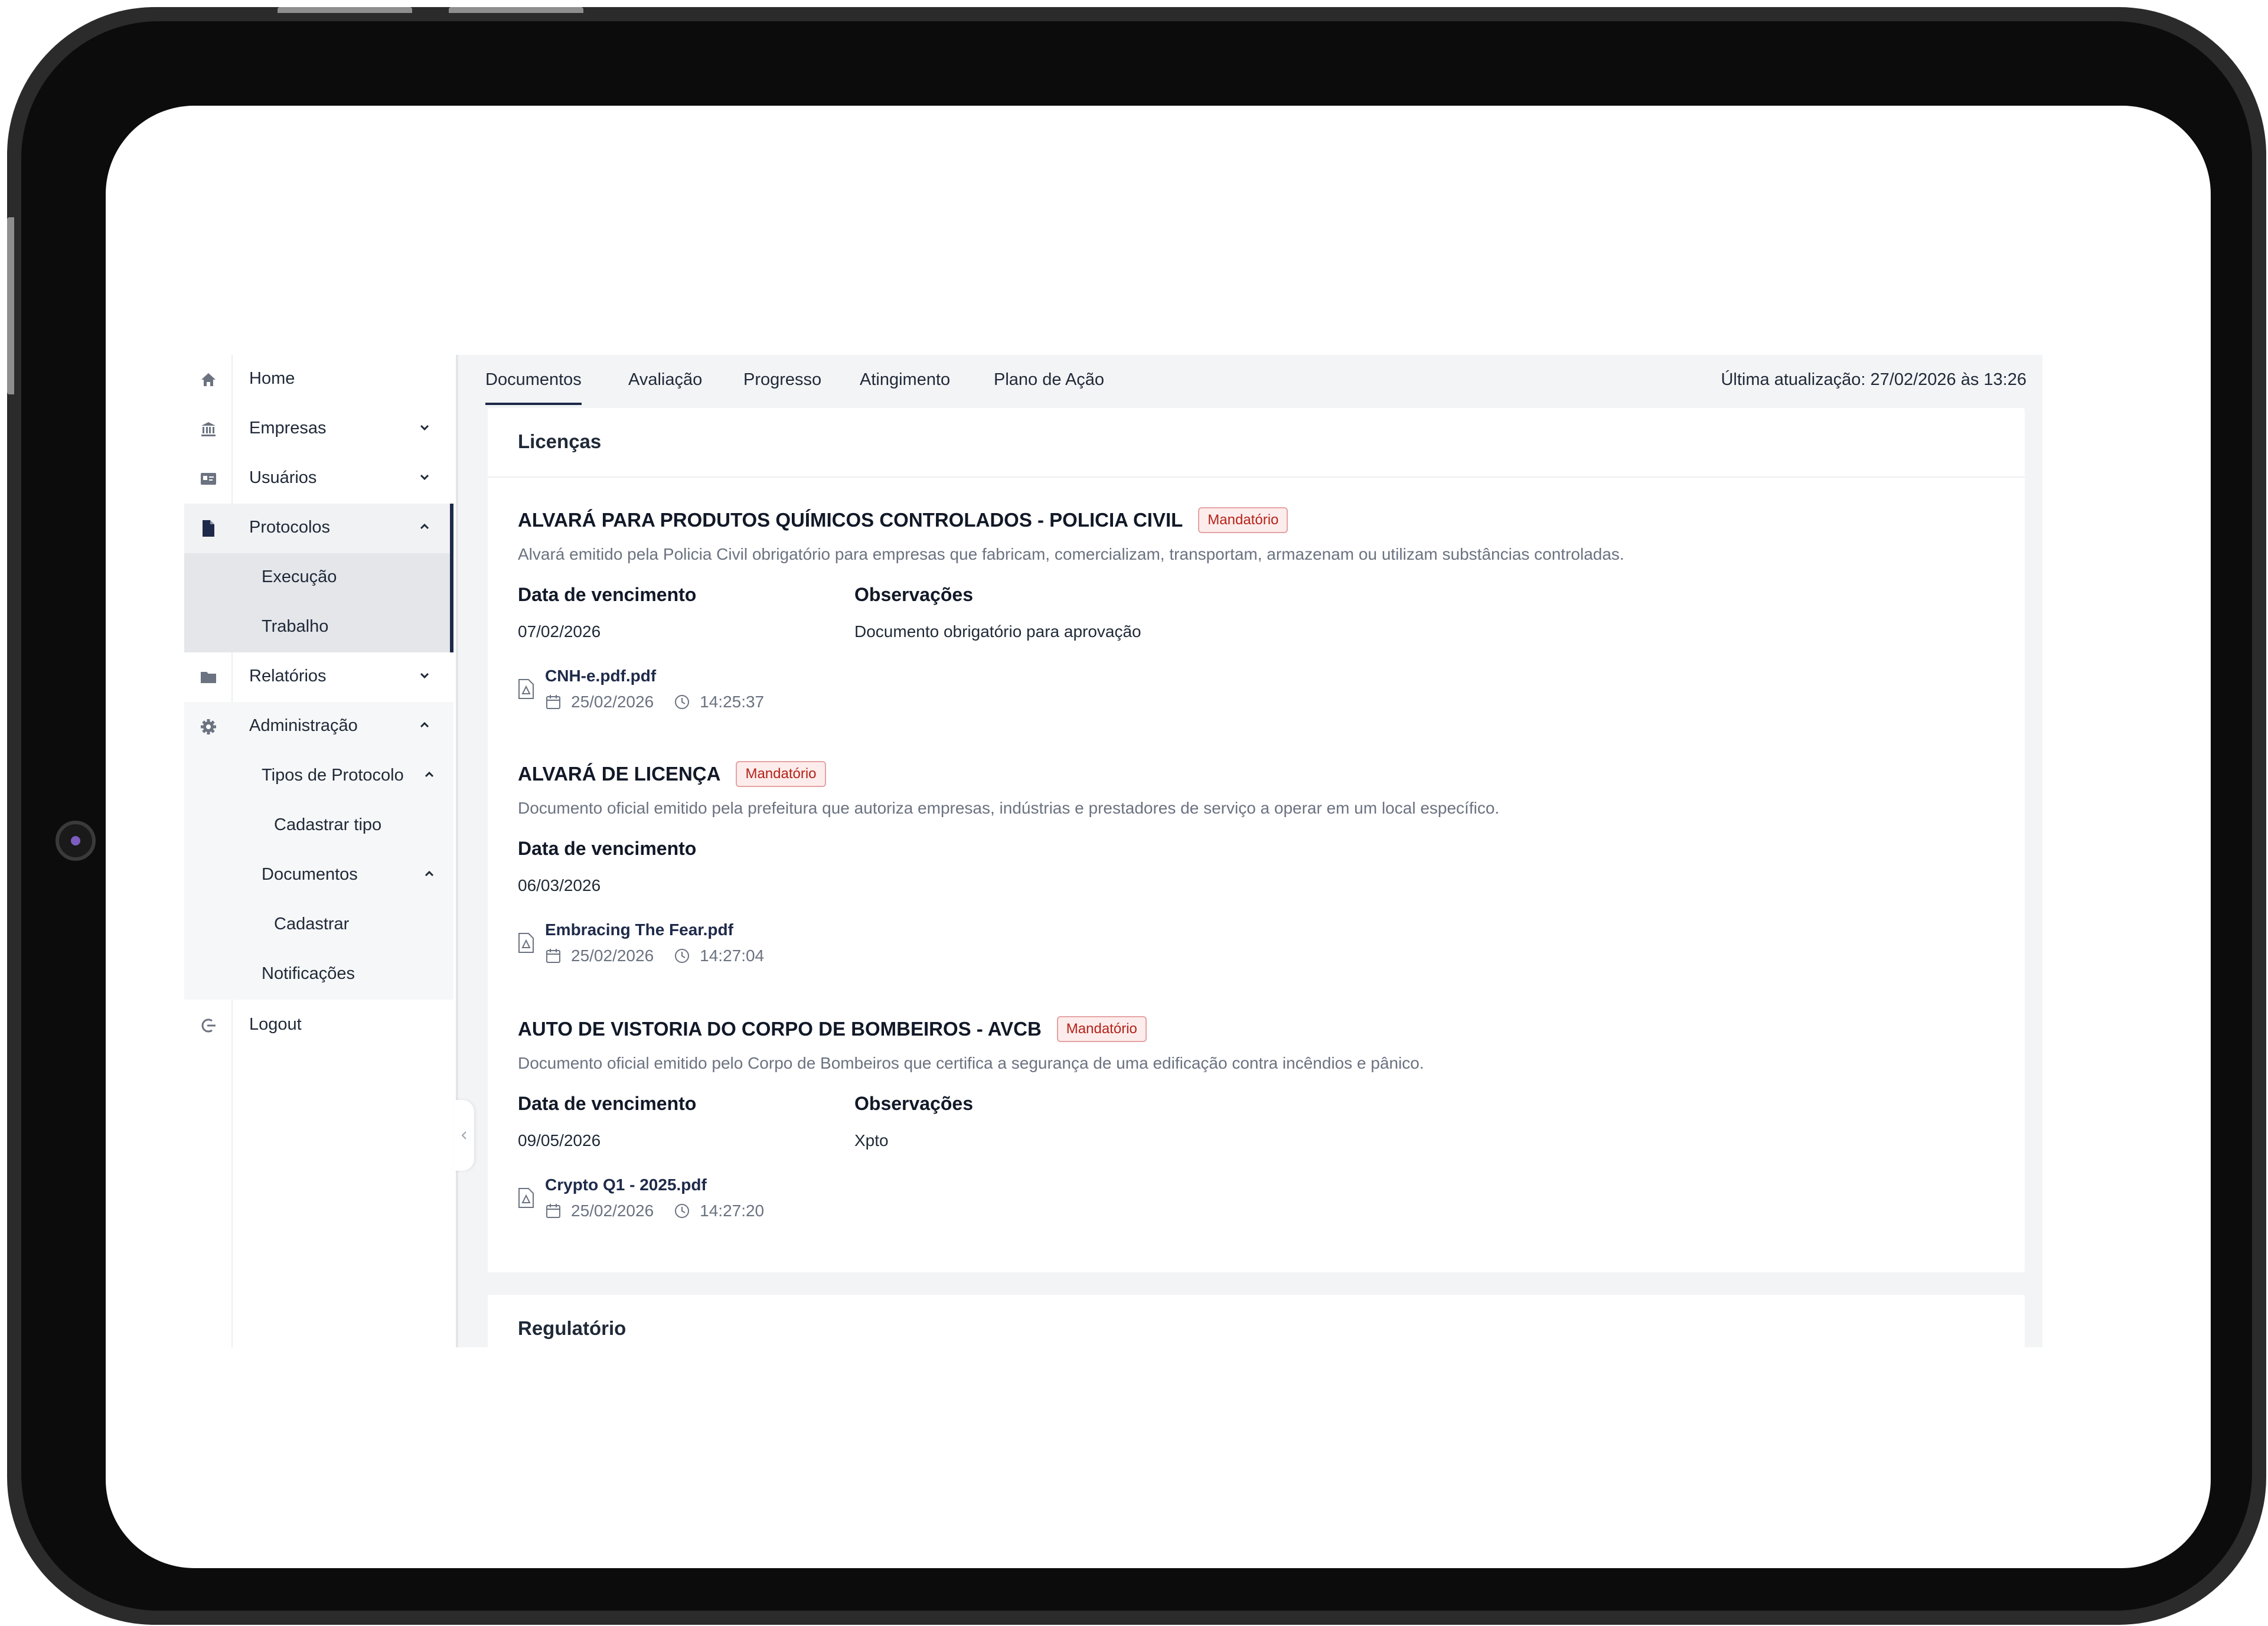 This screenshot has height=1626, width=2268. Describe the element at coordinates (695, 1199) in the screenshot. I see `attached-file: Crypto Q1 - 2025.pdf 25/02/2026 14:27:20` at that location.